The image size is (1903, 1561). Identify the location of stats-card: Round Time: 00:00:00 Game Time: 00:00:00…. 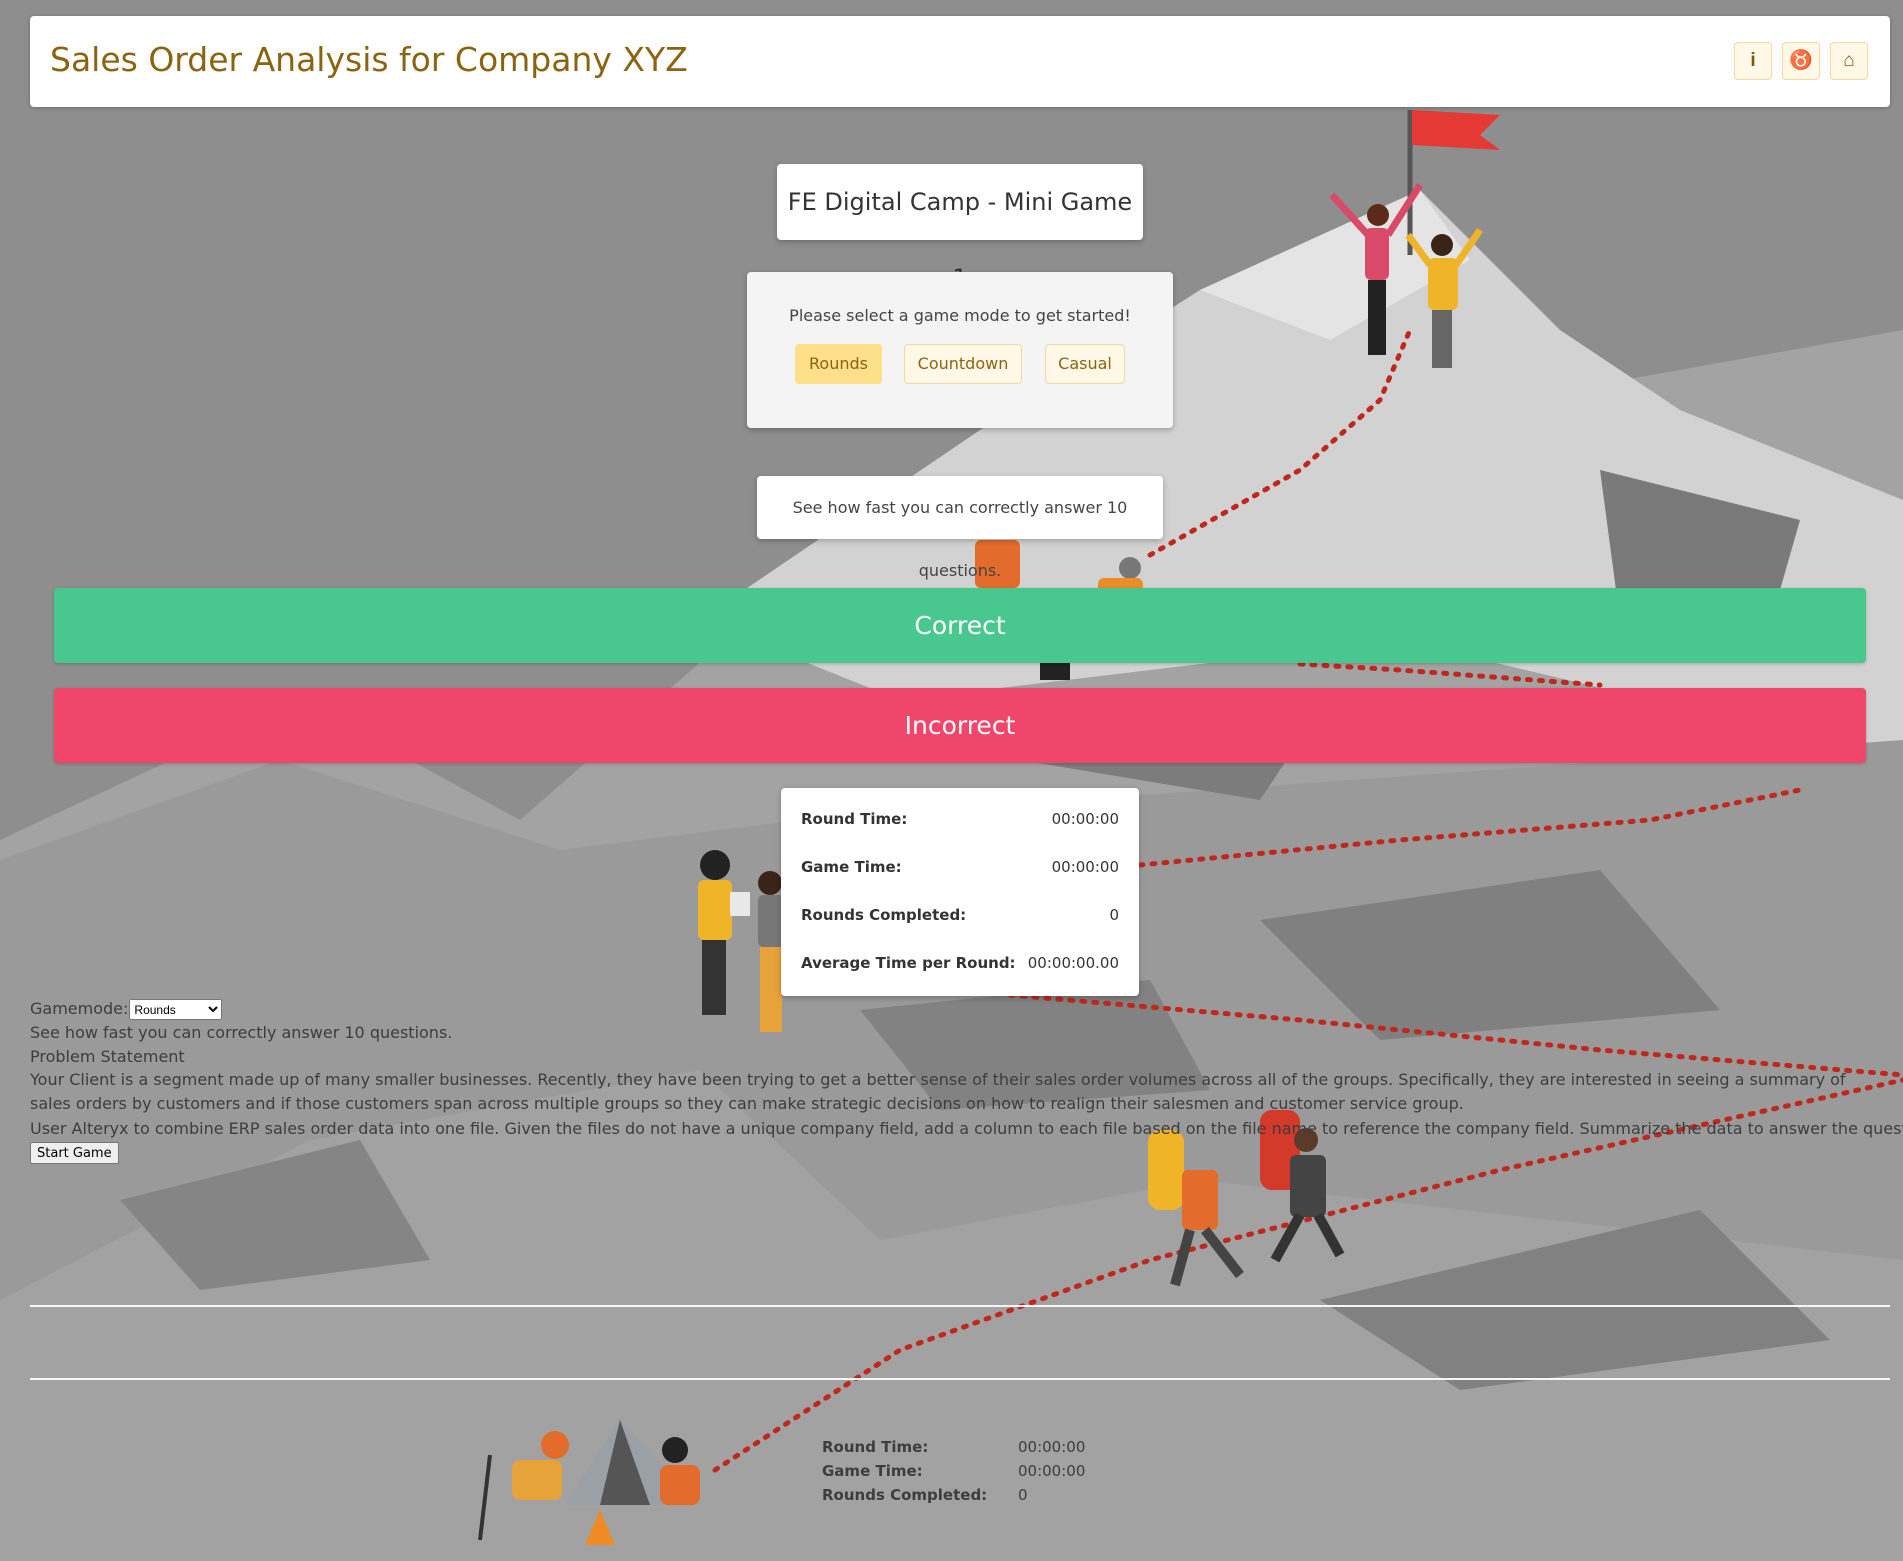
(960, 892).